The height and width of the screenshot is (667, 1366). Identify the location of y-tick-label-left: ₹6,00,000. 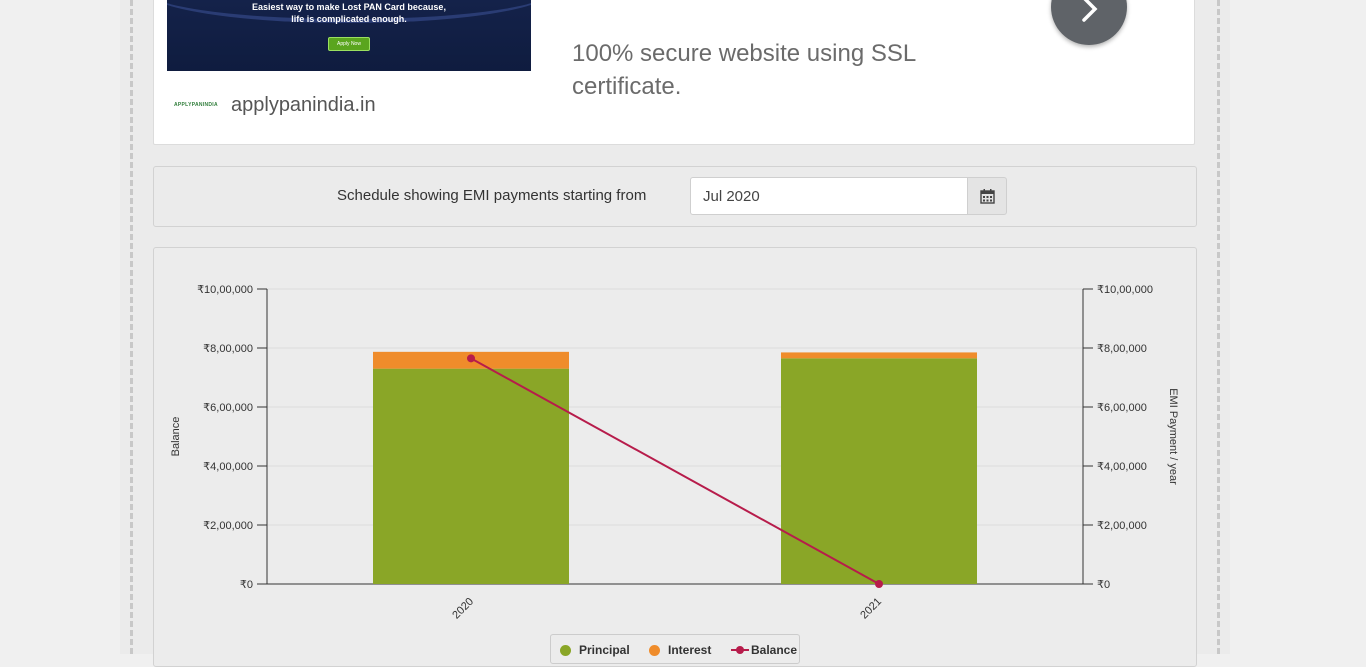
(228, 408).